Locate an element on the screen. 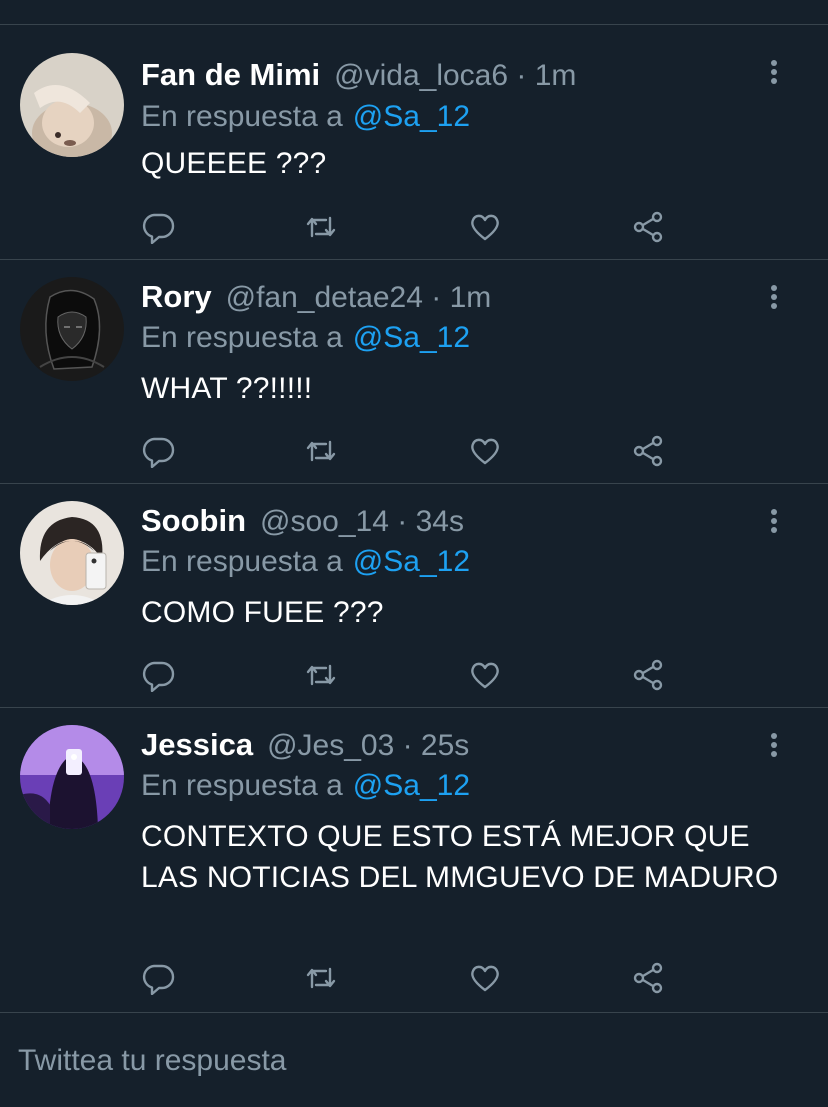 The width and height of the screenshot is (828, 1107). tweet-header: Jessica @Jes_03 · 25s is located at coordinates (305, 745).